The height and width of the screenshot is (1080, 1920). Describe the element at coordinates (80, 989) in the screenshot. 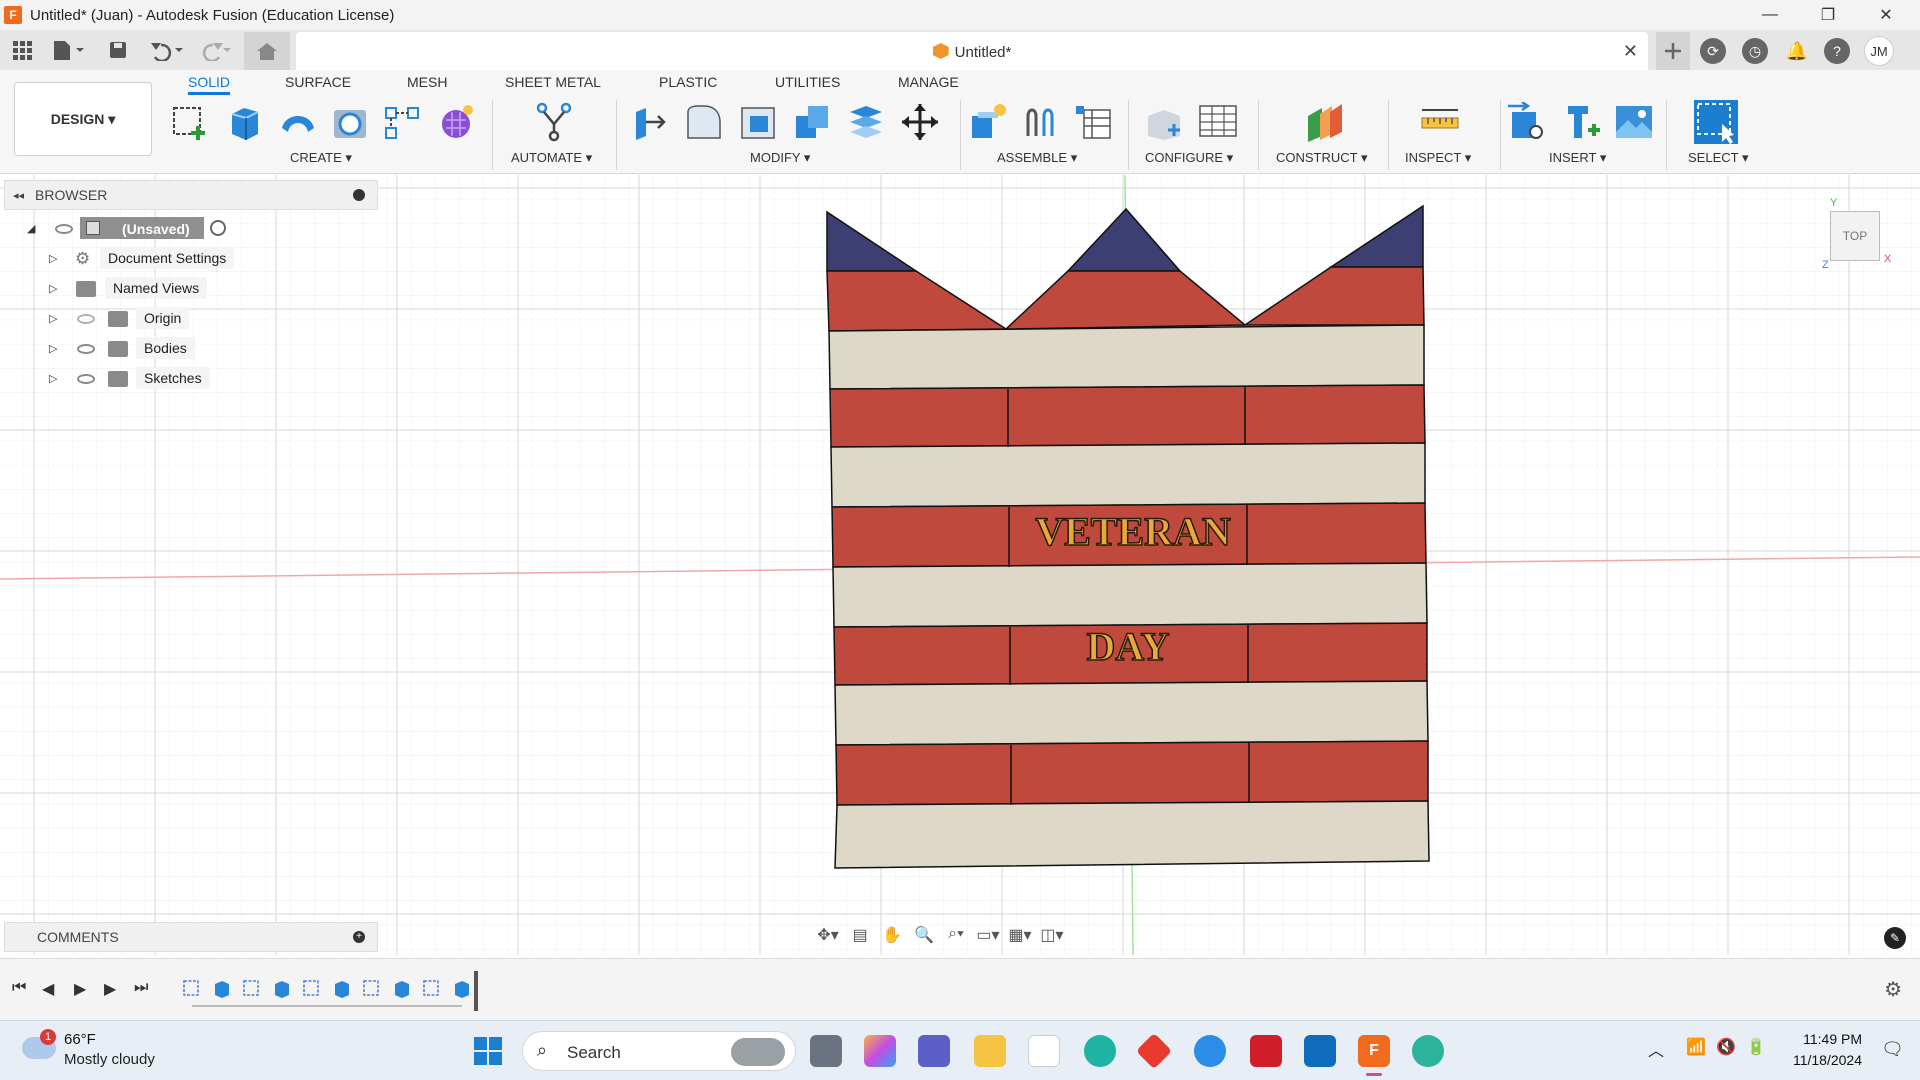

I see `play-icon: ▶` at that location.